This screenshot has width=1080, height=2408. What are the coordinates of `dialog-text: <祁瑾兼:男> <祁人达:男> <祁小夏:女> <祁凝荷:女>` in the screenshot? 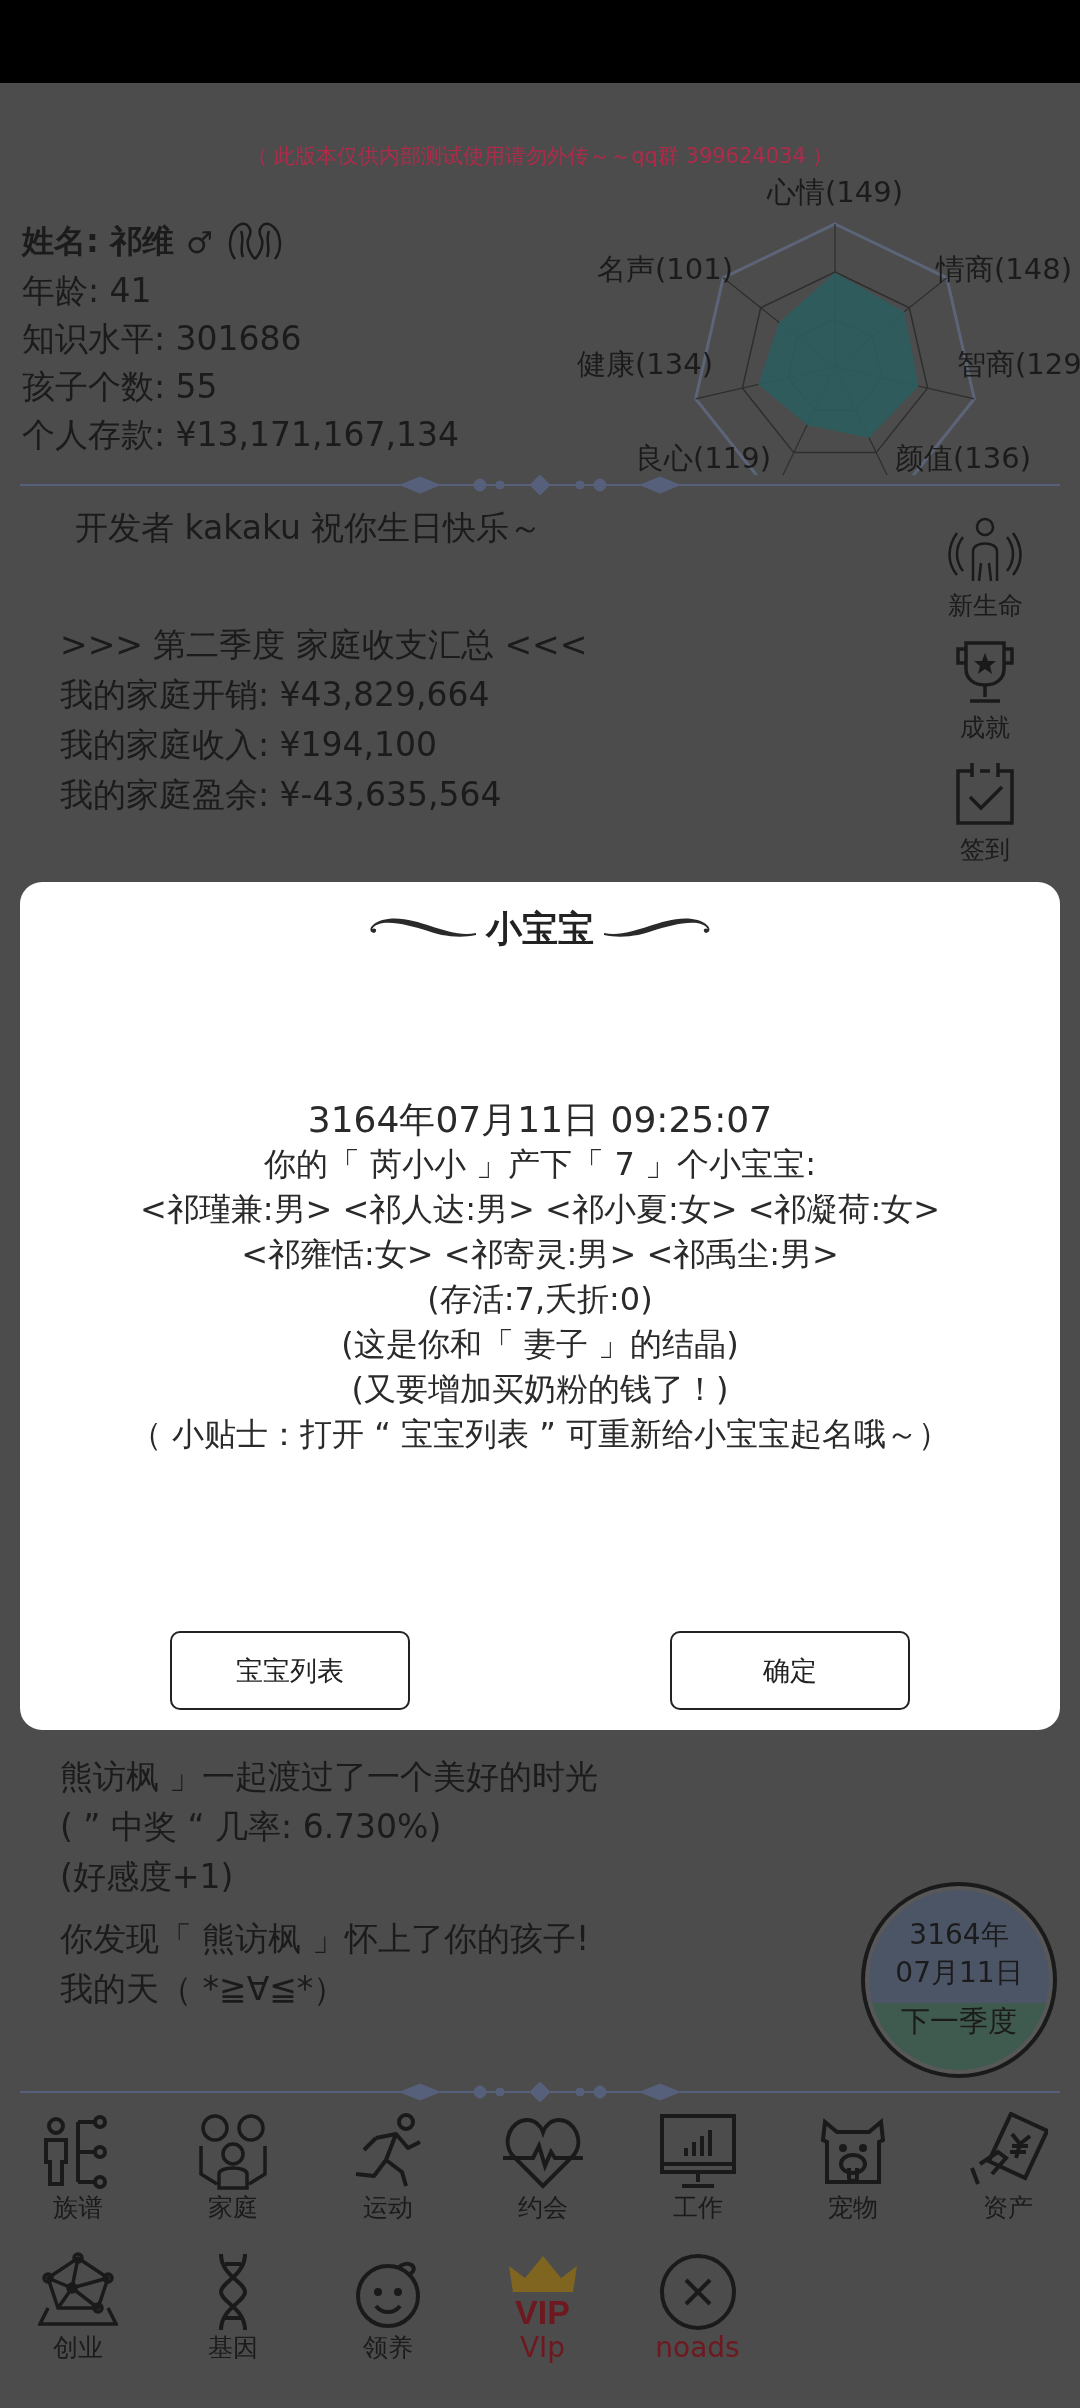 It's located at (540, 1209).